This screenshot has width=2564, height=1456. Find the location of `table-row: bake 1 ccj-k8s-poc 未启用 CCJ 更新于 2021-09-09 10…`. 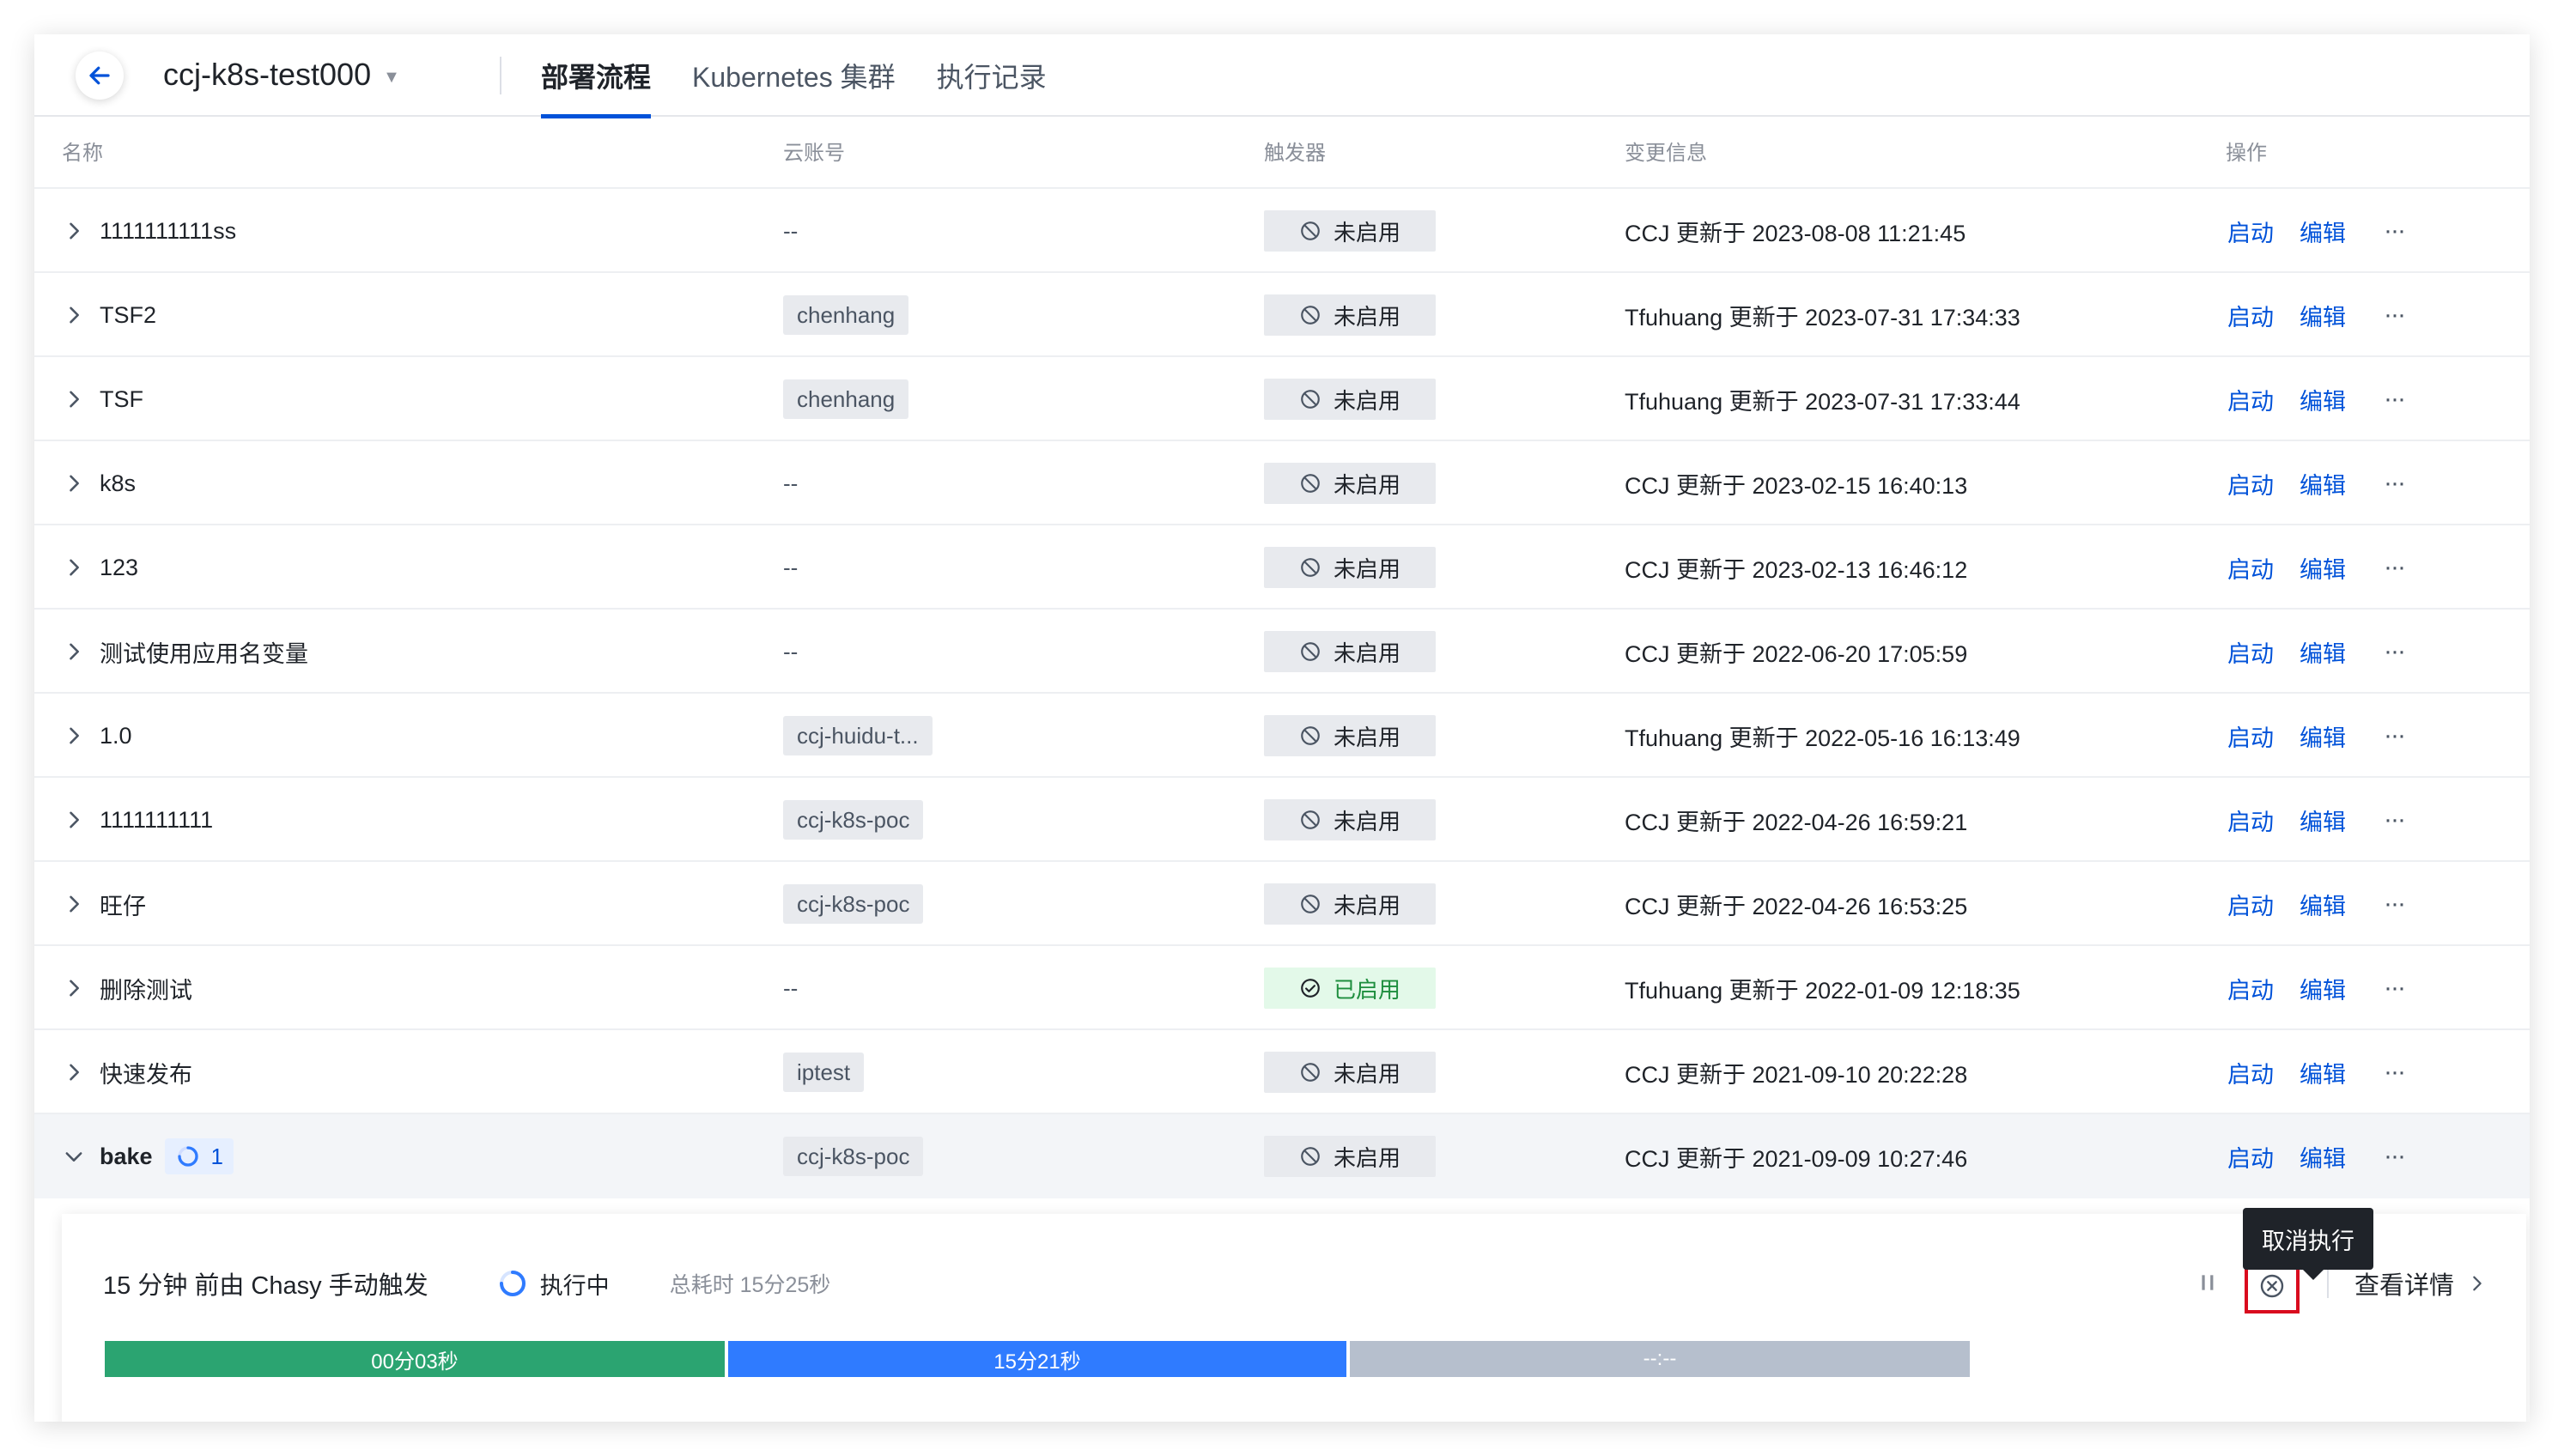

table-row: bake 1 ccj-k8s-poc 未启用 CCJ 更新于 2021-09-09 10… is located at coordinates (1282, 1156).